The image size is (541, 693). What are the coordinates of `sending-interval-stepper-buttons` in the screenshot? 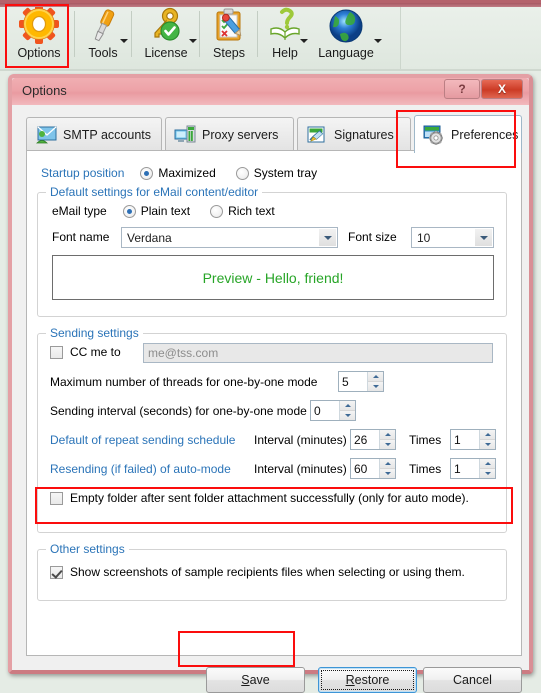 It's located at (347, 410).